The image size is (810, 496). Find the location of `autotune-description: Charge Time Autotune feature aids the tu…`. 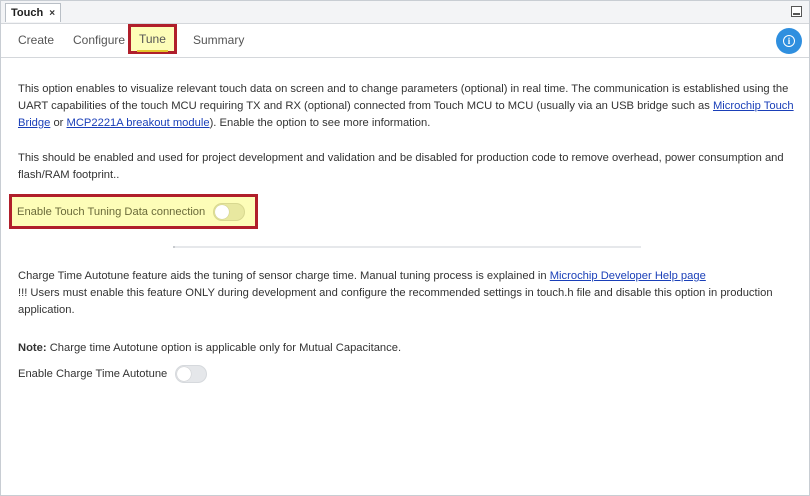

autotune-description: Charge Time Autotune feature aids the tu… is located at coordinates (395, 293).